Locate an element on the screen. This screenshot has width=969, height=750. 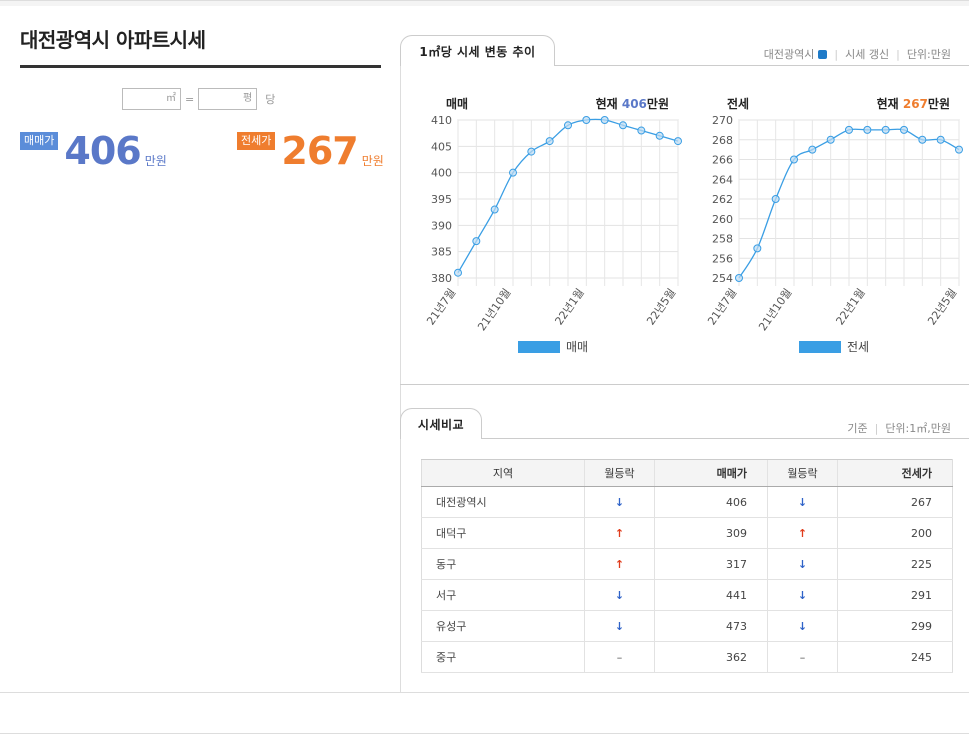
tab-price-trend: 1㎡당 시세 변동 추이 is located at coordinates (477, 50).